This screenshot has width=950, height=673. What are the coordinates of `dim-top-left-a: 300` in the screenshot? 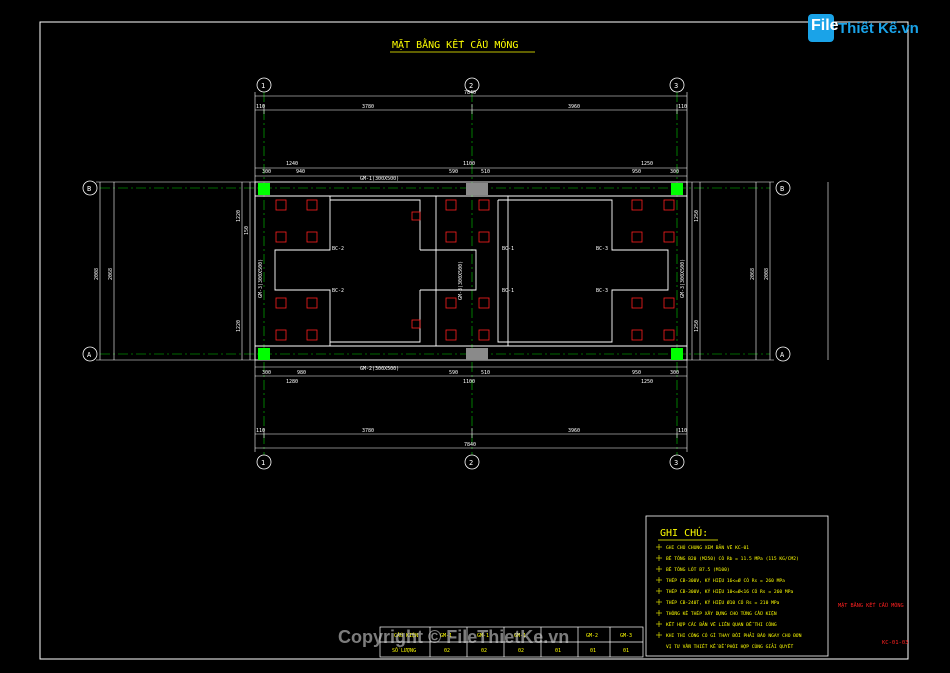 It's located at (266, 172).